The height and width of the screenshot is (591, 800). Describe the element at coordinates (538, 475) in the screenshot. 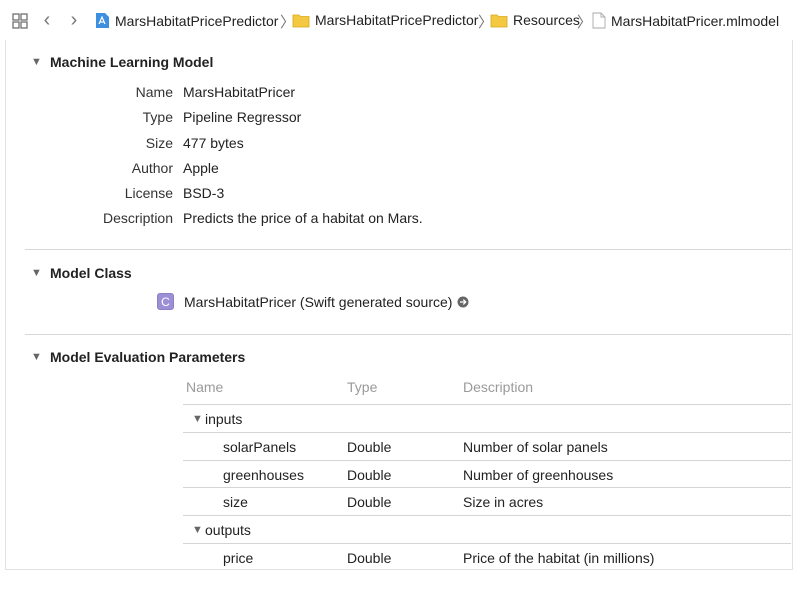

I see `param-description: Number of greenhouses` at that location.